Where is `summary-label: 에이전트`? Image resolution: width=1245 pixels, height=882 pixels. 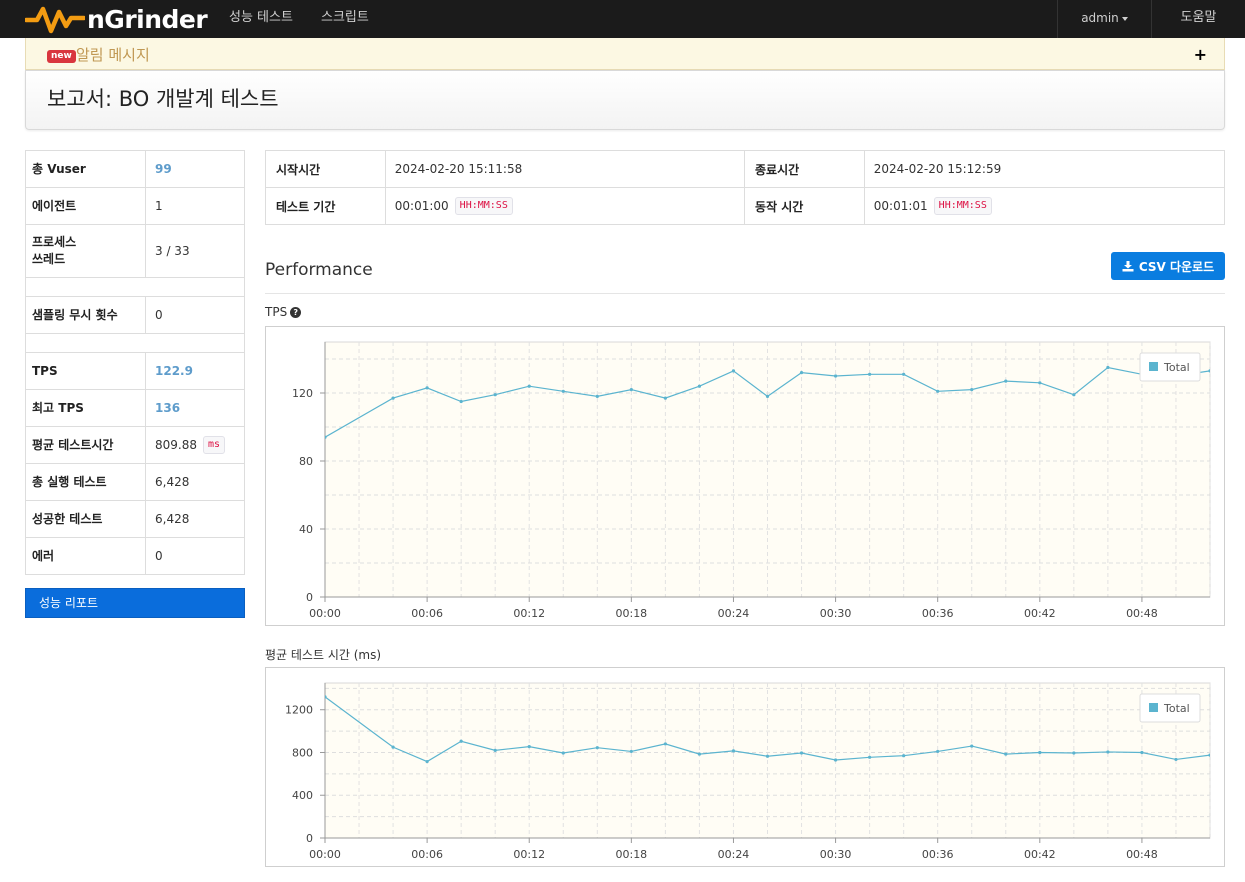
summary-label: 에이전트 is located at coordinates (86, 206).